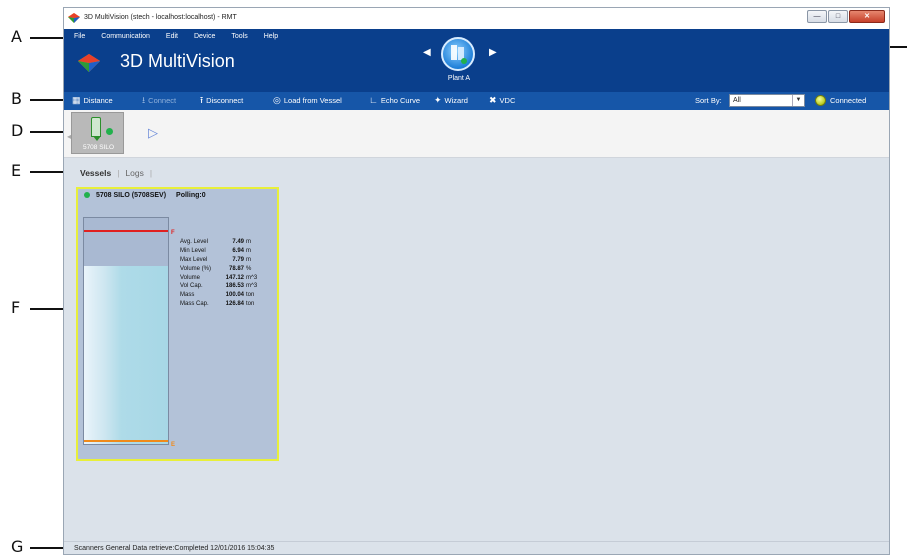  I want to click on chevron-down-icon: ▼, so click(798, 100).